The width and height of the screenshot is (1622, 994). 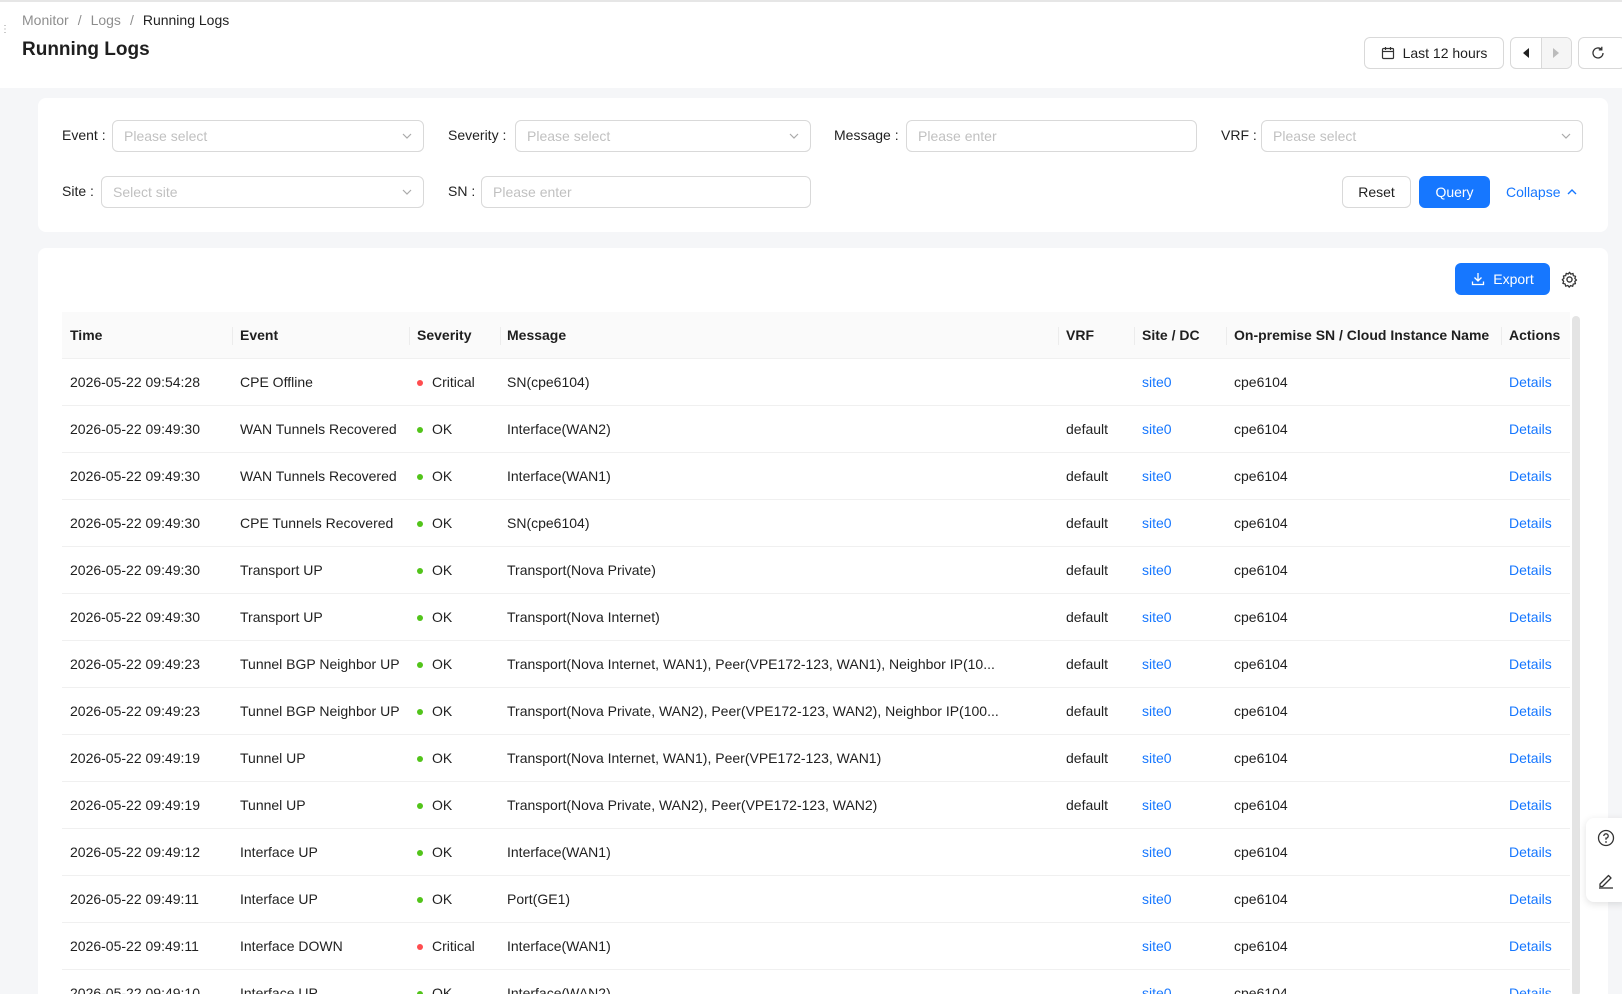 I want to click on site-filter-label: Site :, so click(x=78, y=191).